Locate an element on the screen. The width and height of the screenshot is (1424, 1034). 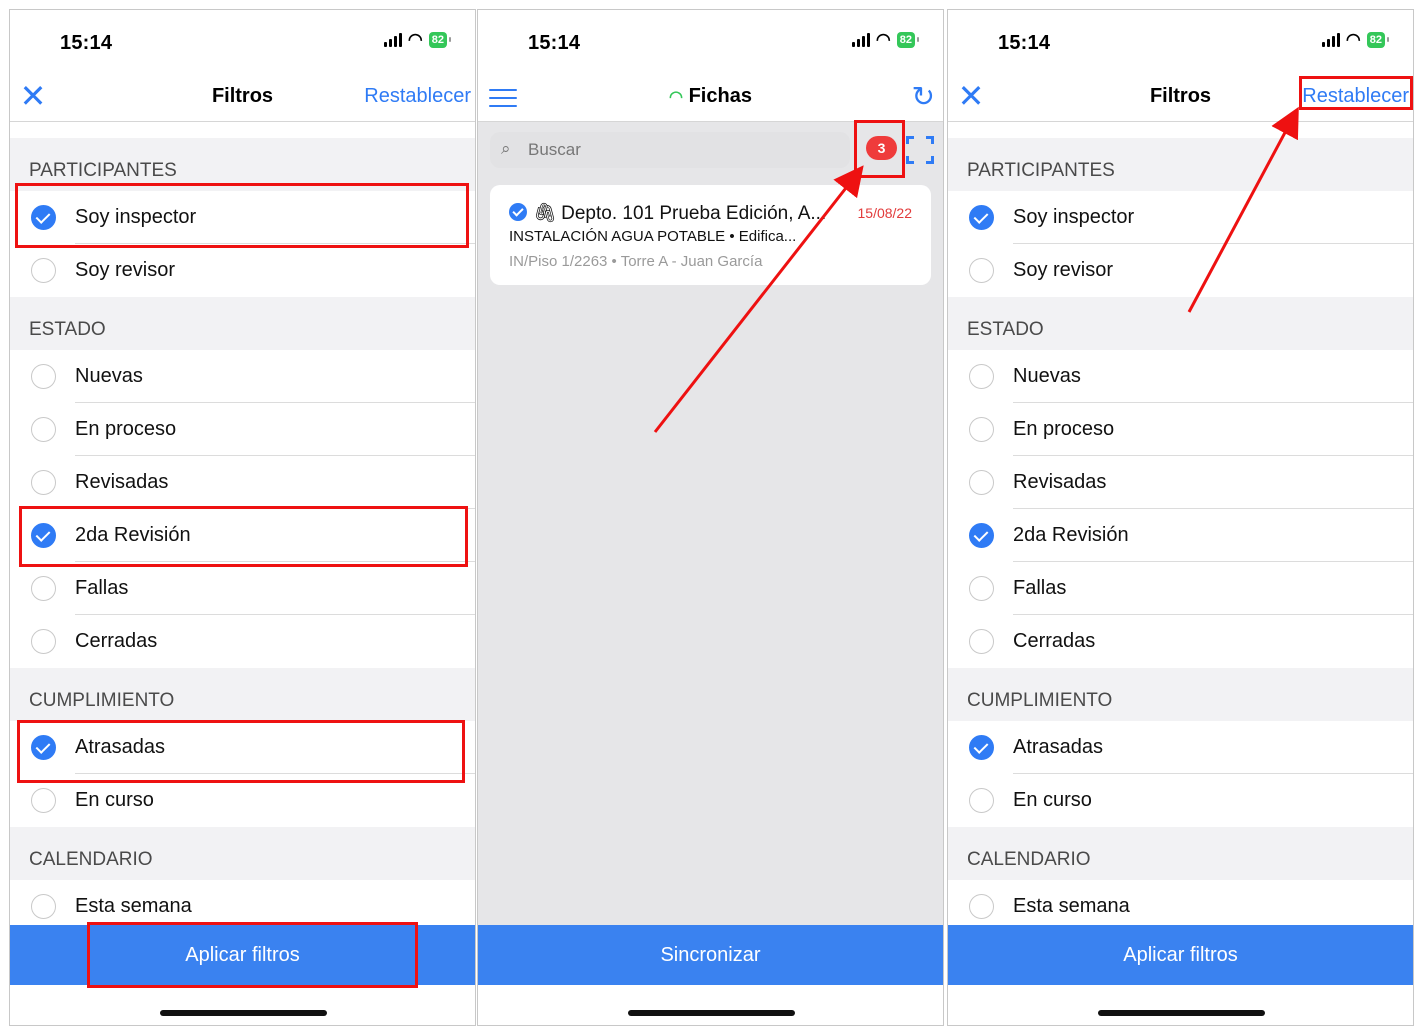
sync-button: Sincronizar is located at coordinates (710, 955).